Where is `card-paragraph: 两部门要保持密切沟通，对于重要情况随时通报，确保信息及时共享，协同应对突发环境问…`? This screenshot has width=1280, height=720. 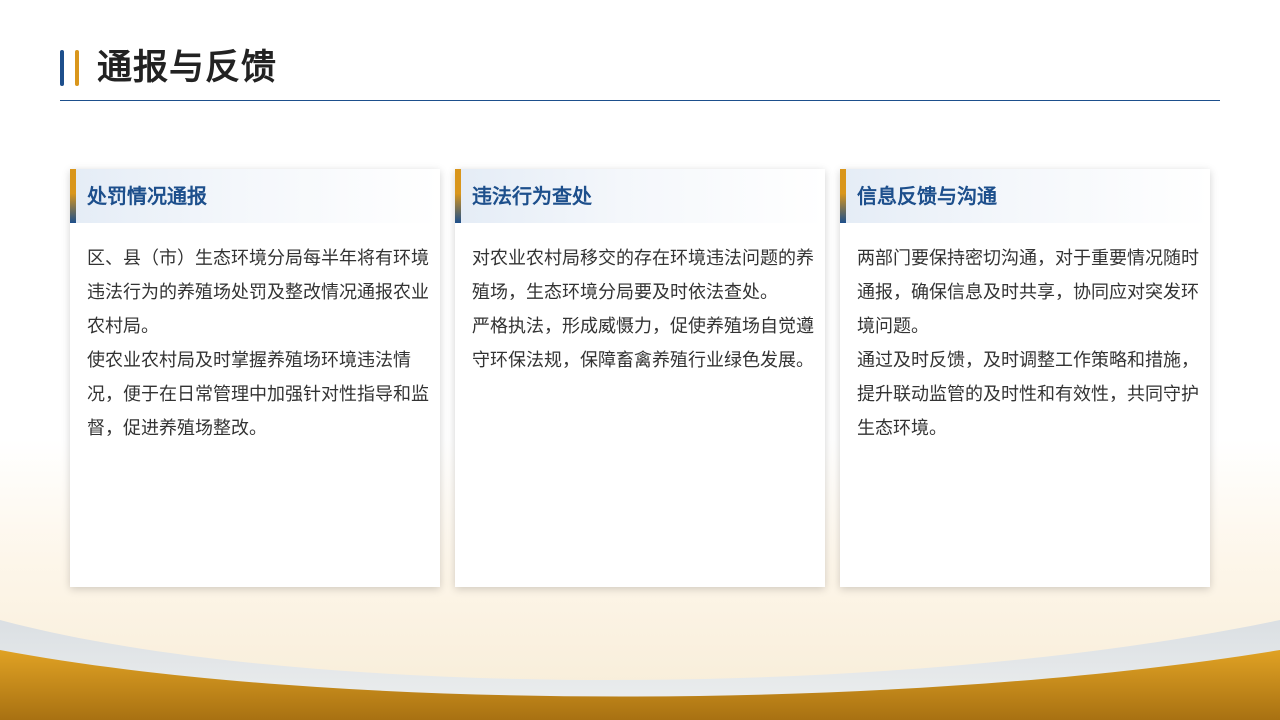 card-paragraph: 两部门要保持密切沟通，对于重要情况随时通报，确保信息及时共享，协同应对突发环境问… is located at coordinates (1028, 292).